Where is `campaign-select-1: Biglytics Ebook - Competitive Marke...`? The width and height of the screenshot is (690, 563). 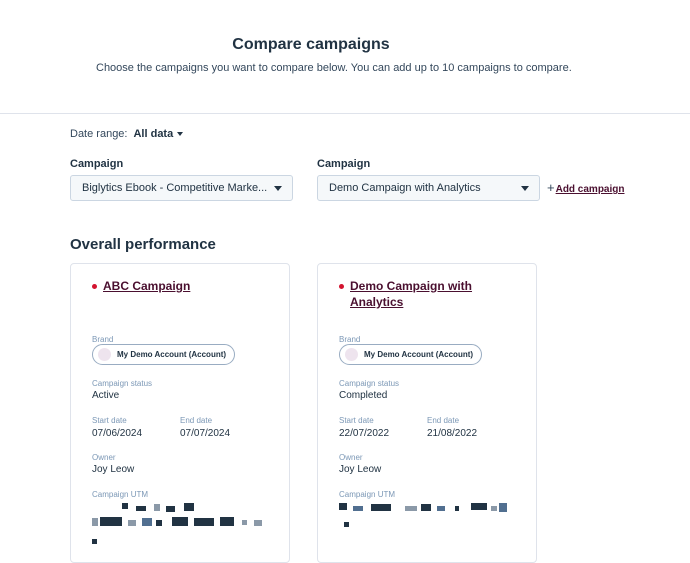 campaign-select-1: Biglytics Ebook - Competitive Marke... is located at coordinates (181, 188).